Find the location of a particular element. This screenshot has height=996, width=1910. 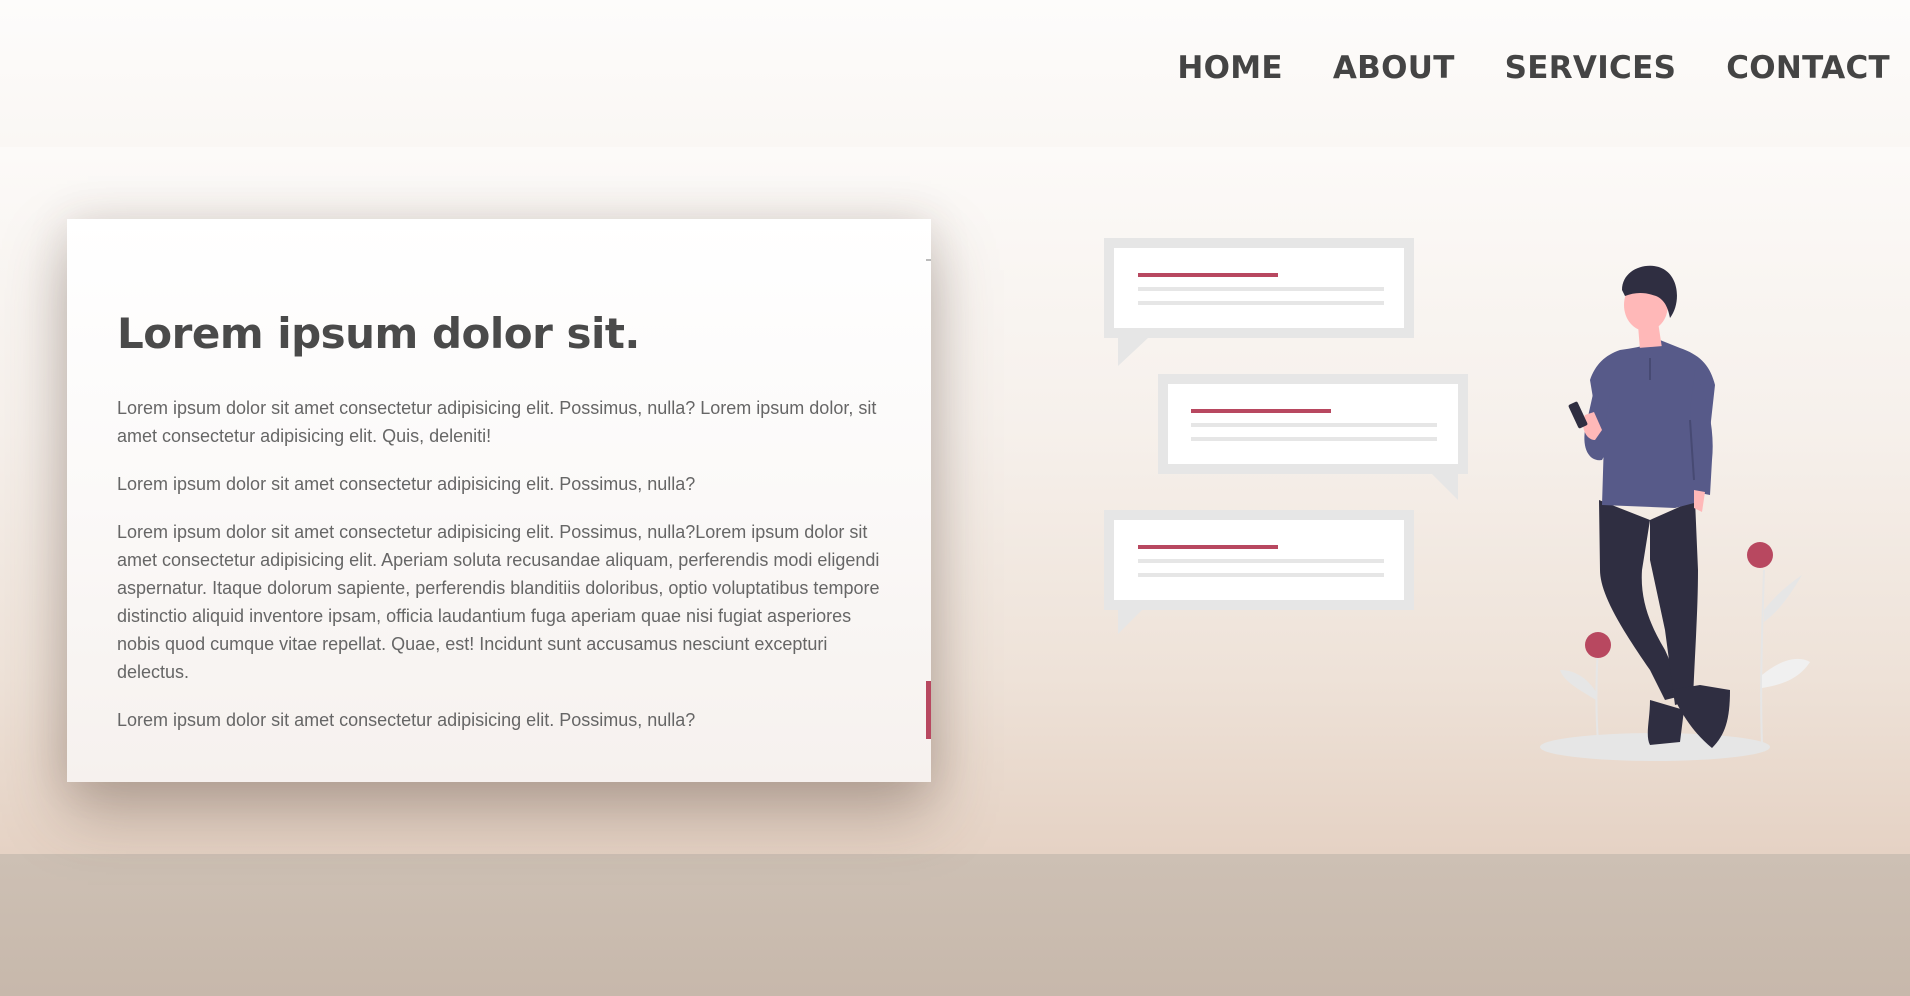

nav-services: SERVICES is located at coordinates (1591, 68).